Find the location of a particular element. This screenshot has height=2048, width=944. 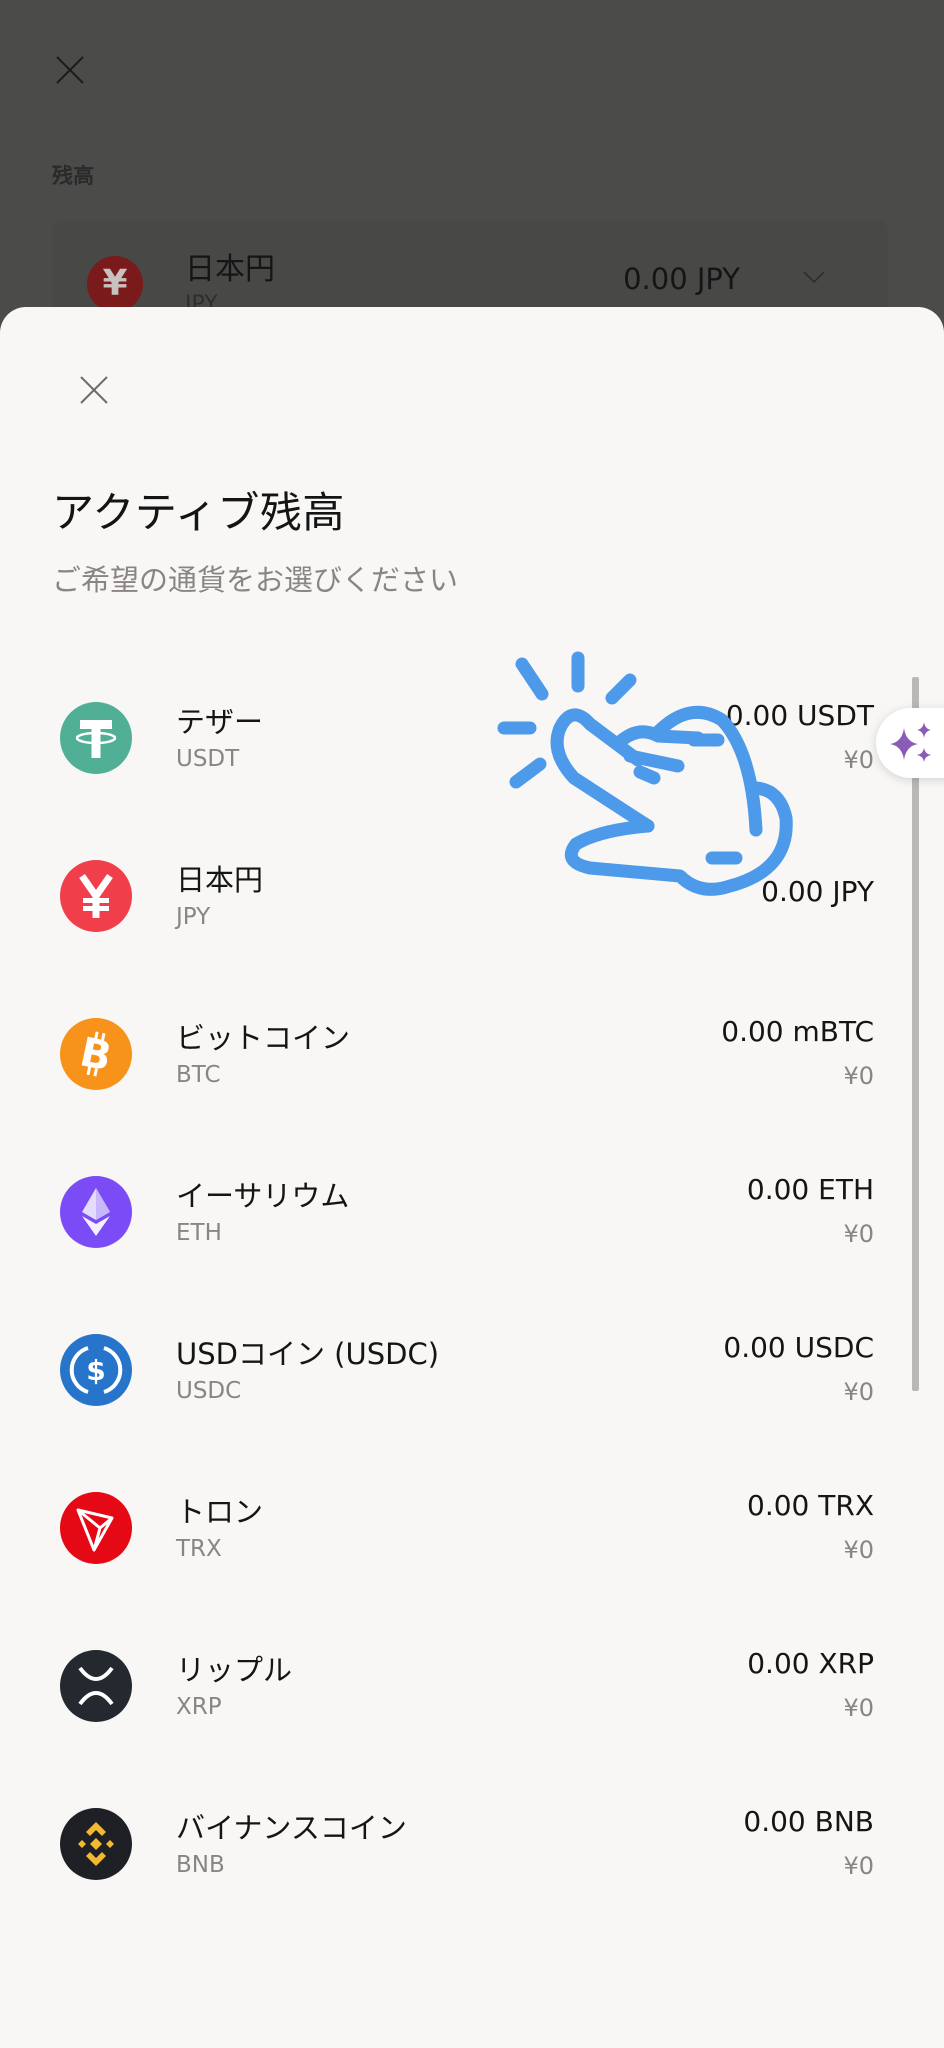

currency-row-eth: イーサリウム ETH 0.00 ETH ¥0 is located at coordinates (450, 1212).